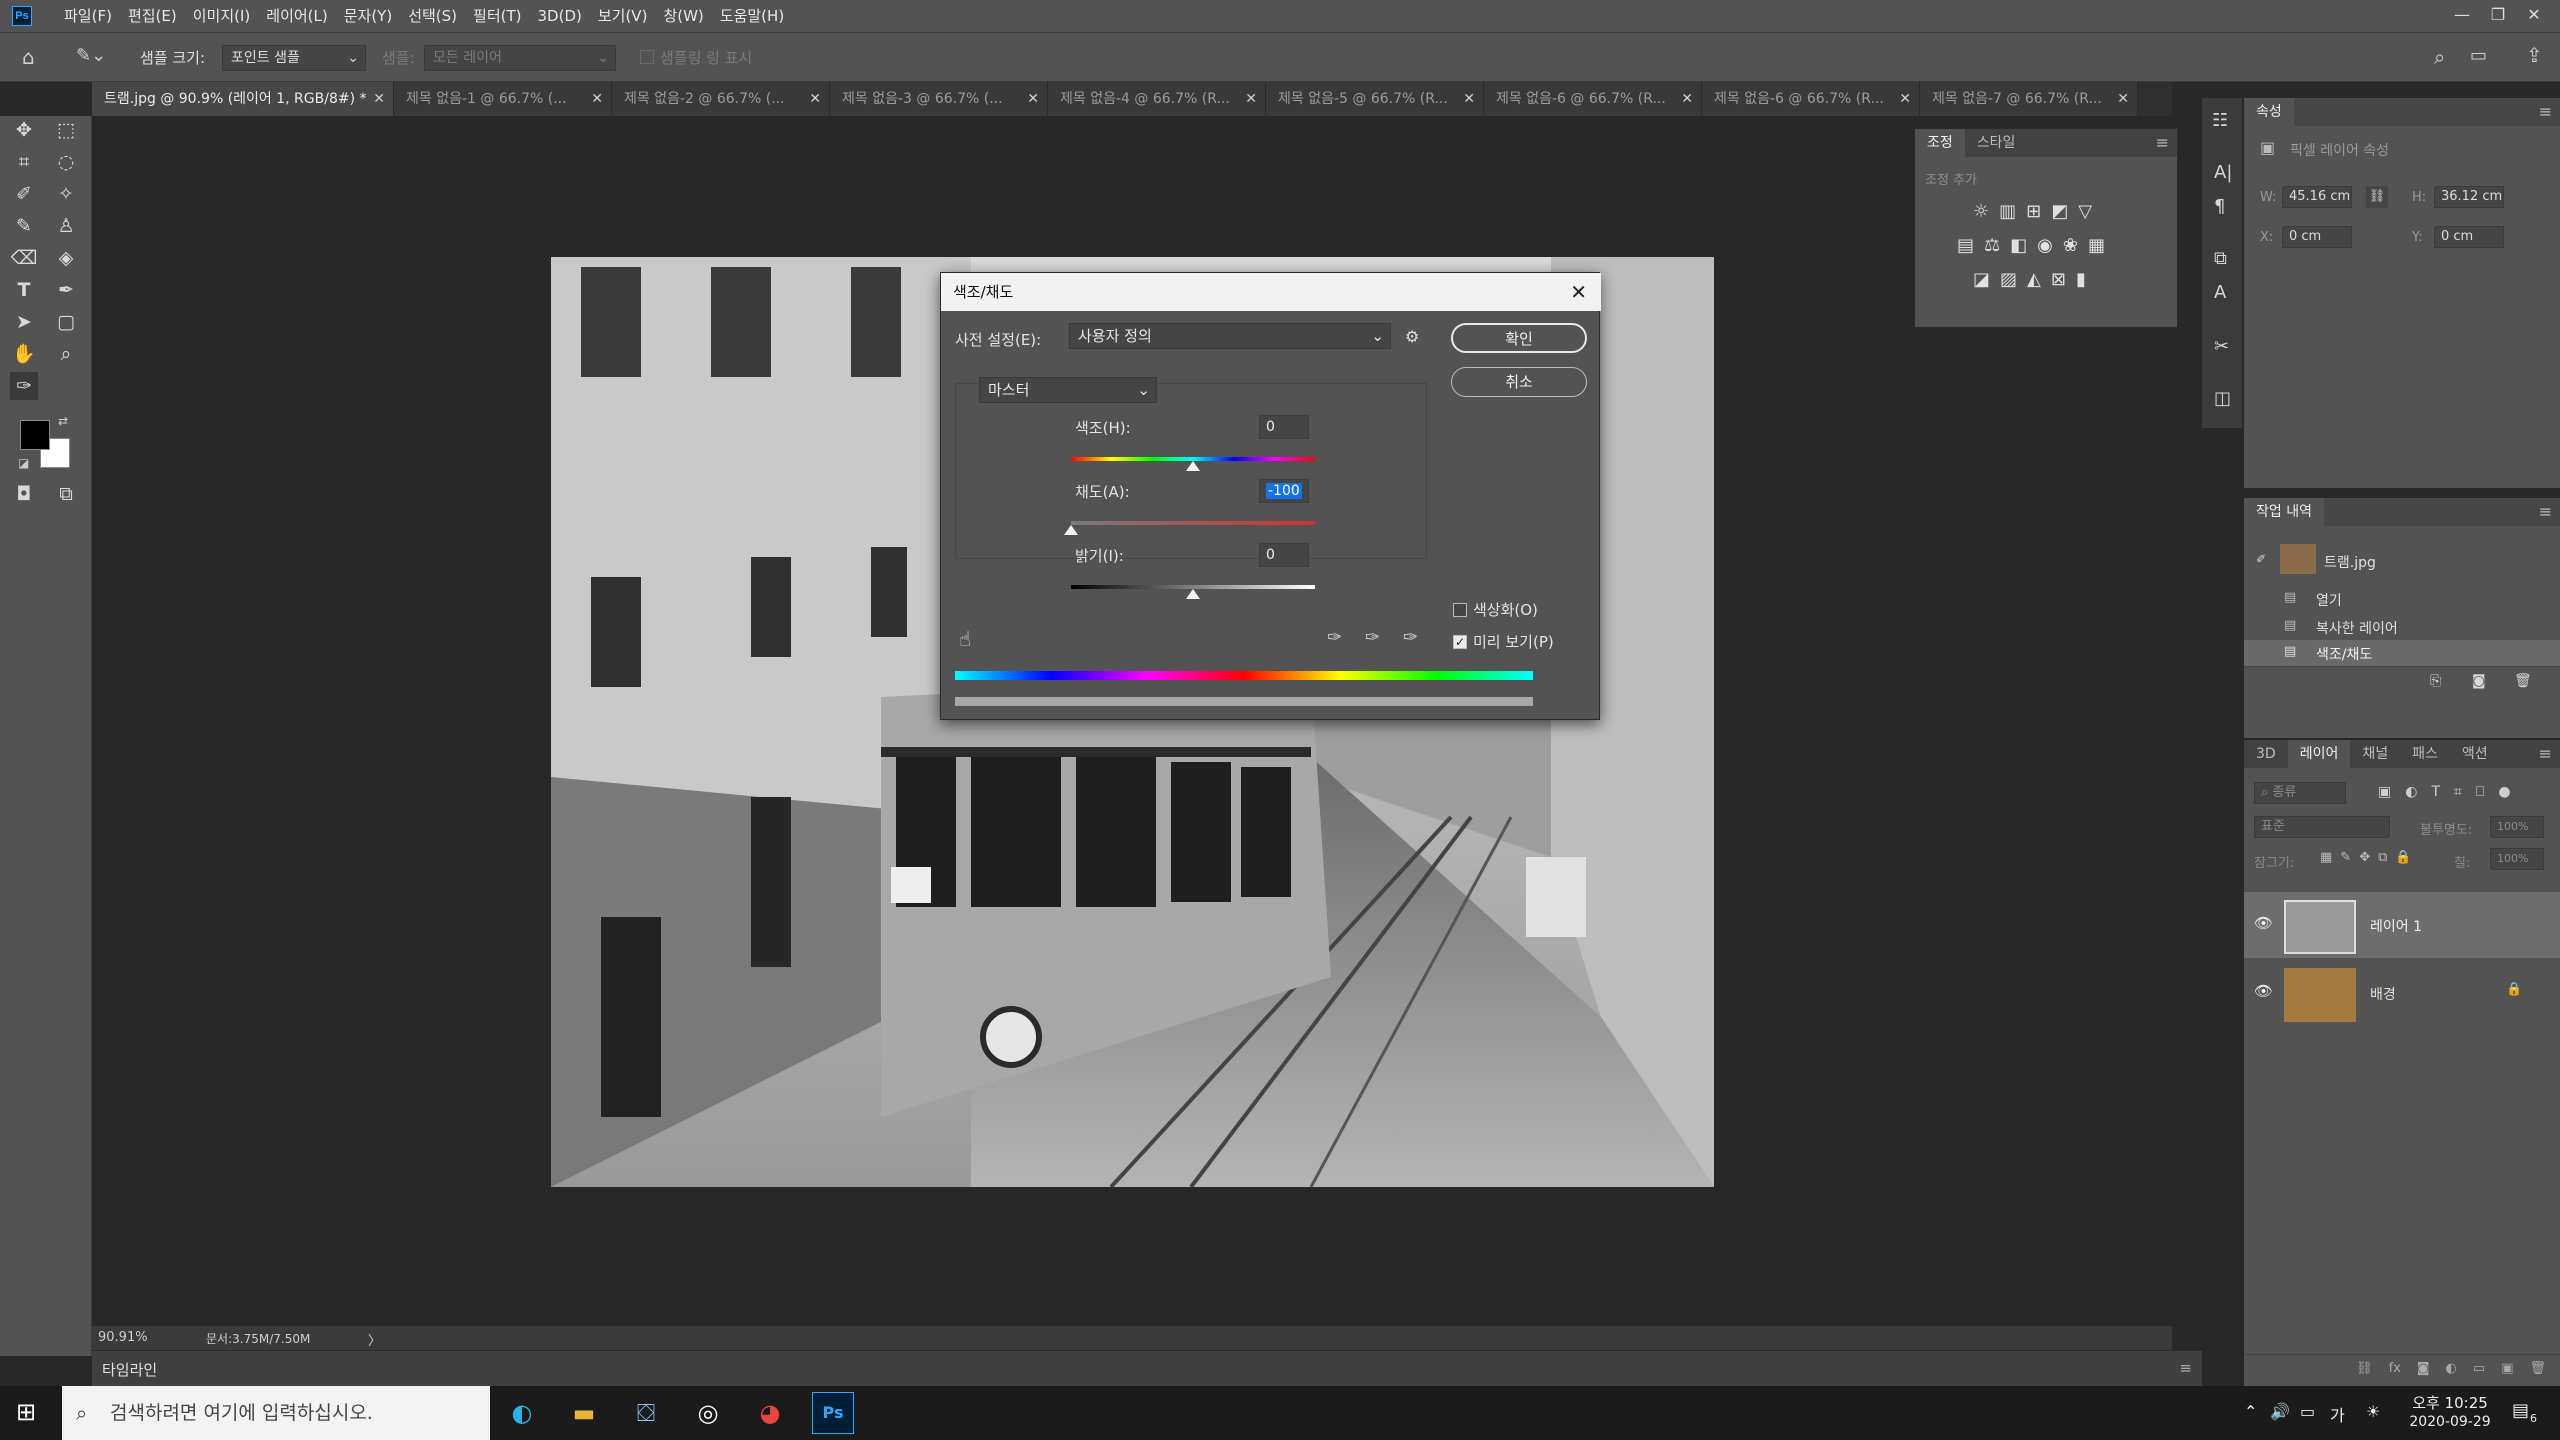 This screenshot has width=2560, height=1440. Describe the element at coordinates (1460, 642) in the screenshot. I see `preview-checkbox: ✓` at that location.